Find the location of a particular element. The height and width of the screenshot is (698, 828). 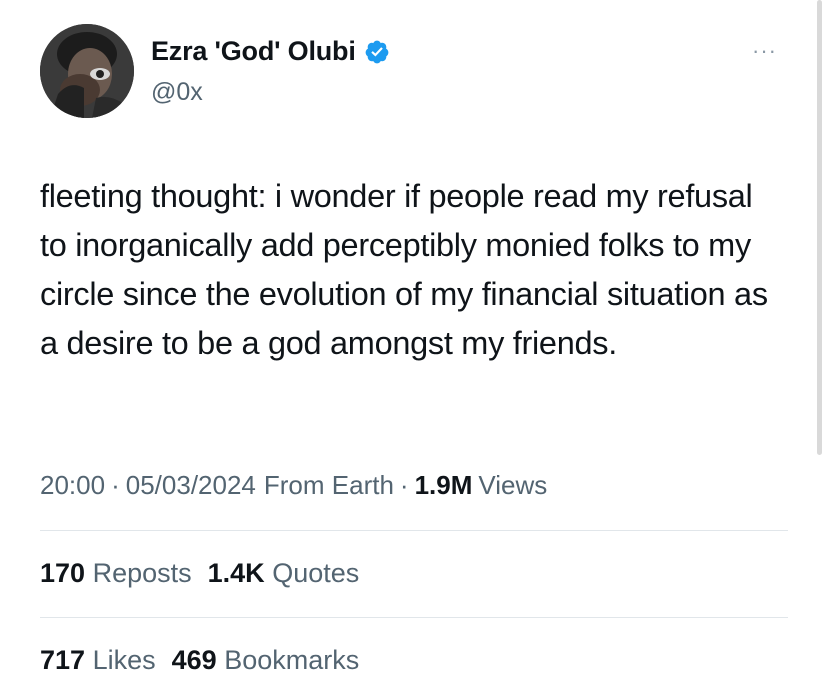

reposts-label: Reposts is located at coordinates (142, 573).